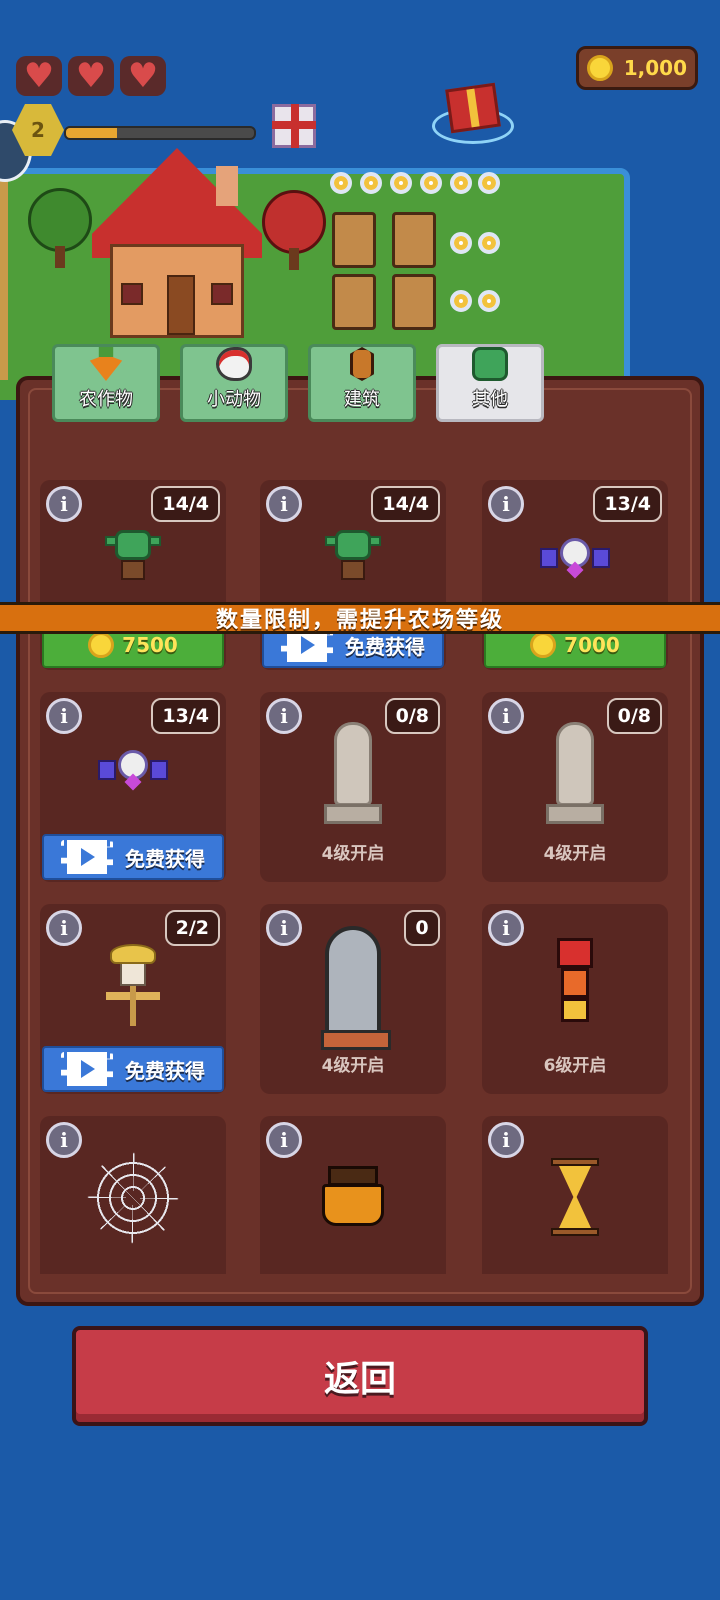  I want to click on tab-crops: 农作物, so click(106, 383).